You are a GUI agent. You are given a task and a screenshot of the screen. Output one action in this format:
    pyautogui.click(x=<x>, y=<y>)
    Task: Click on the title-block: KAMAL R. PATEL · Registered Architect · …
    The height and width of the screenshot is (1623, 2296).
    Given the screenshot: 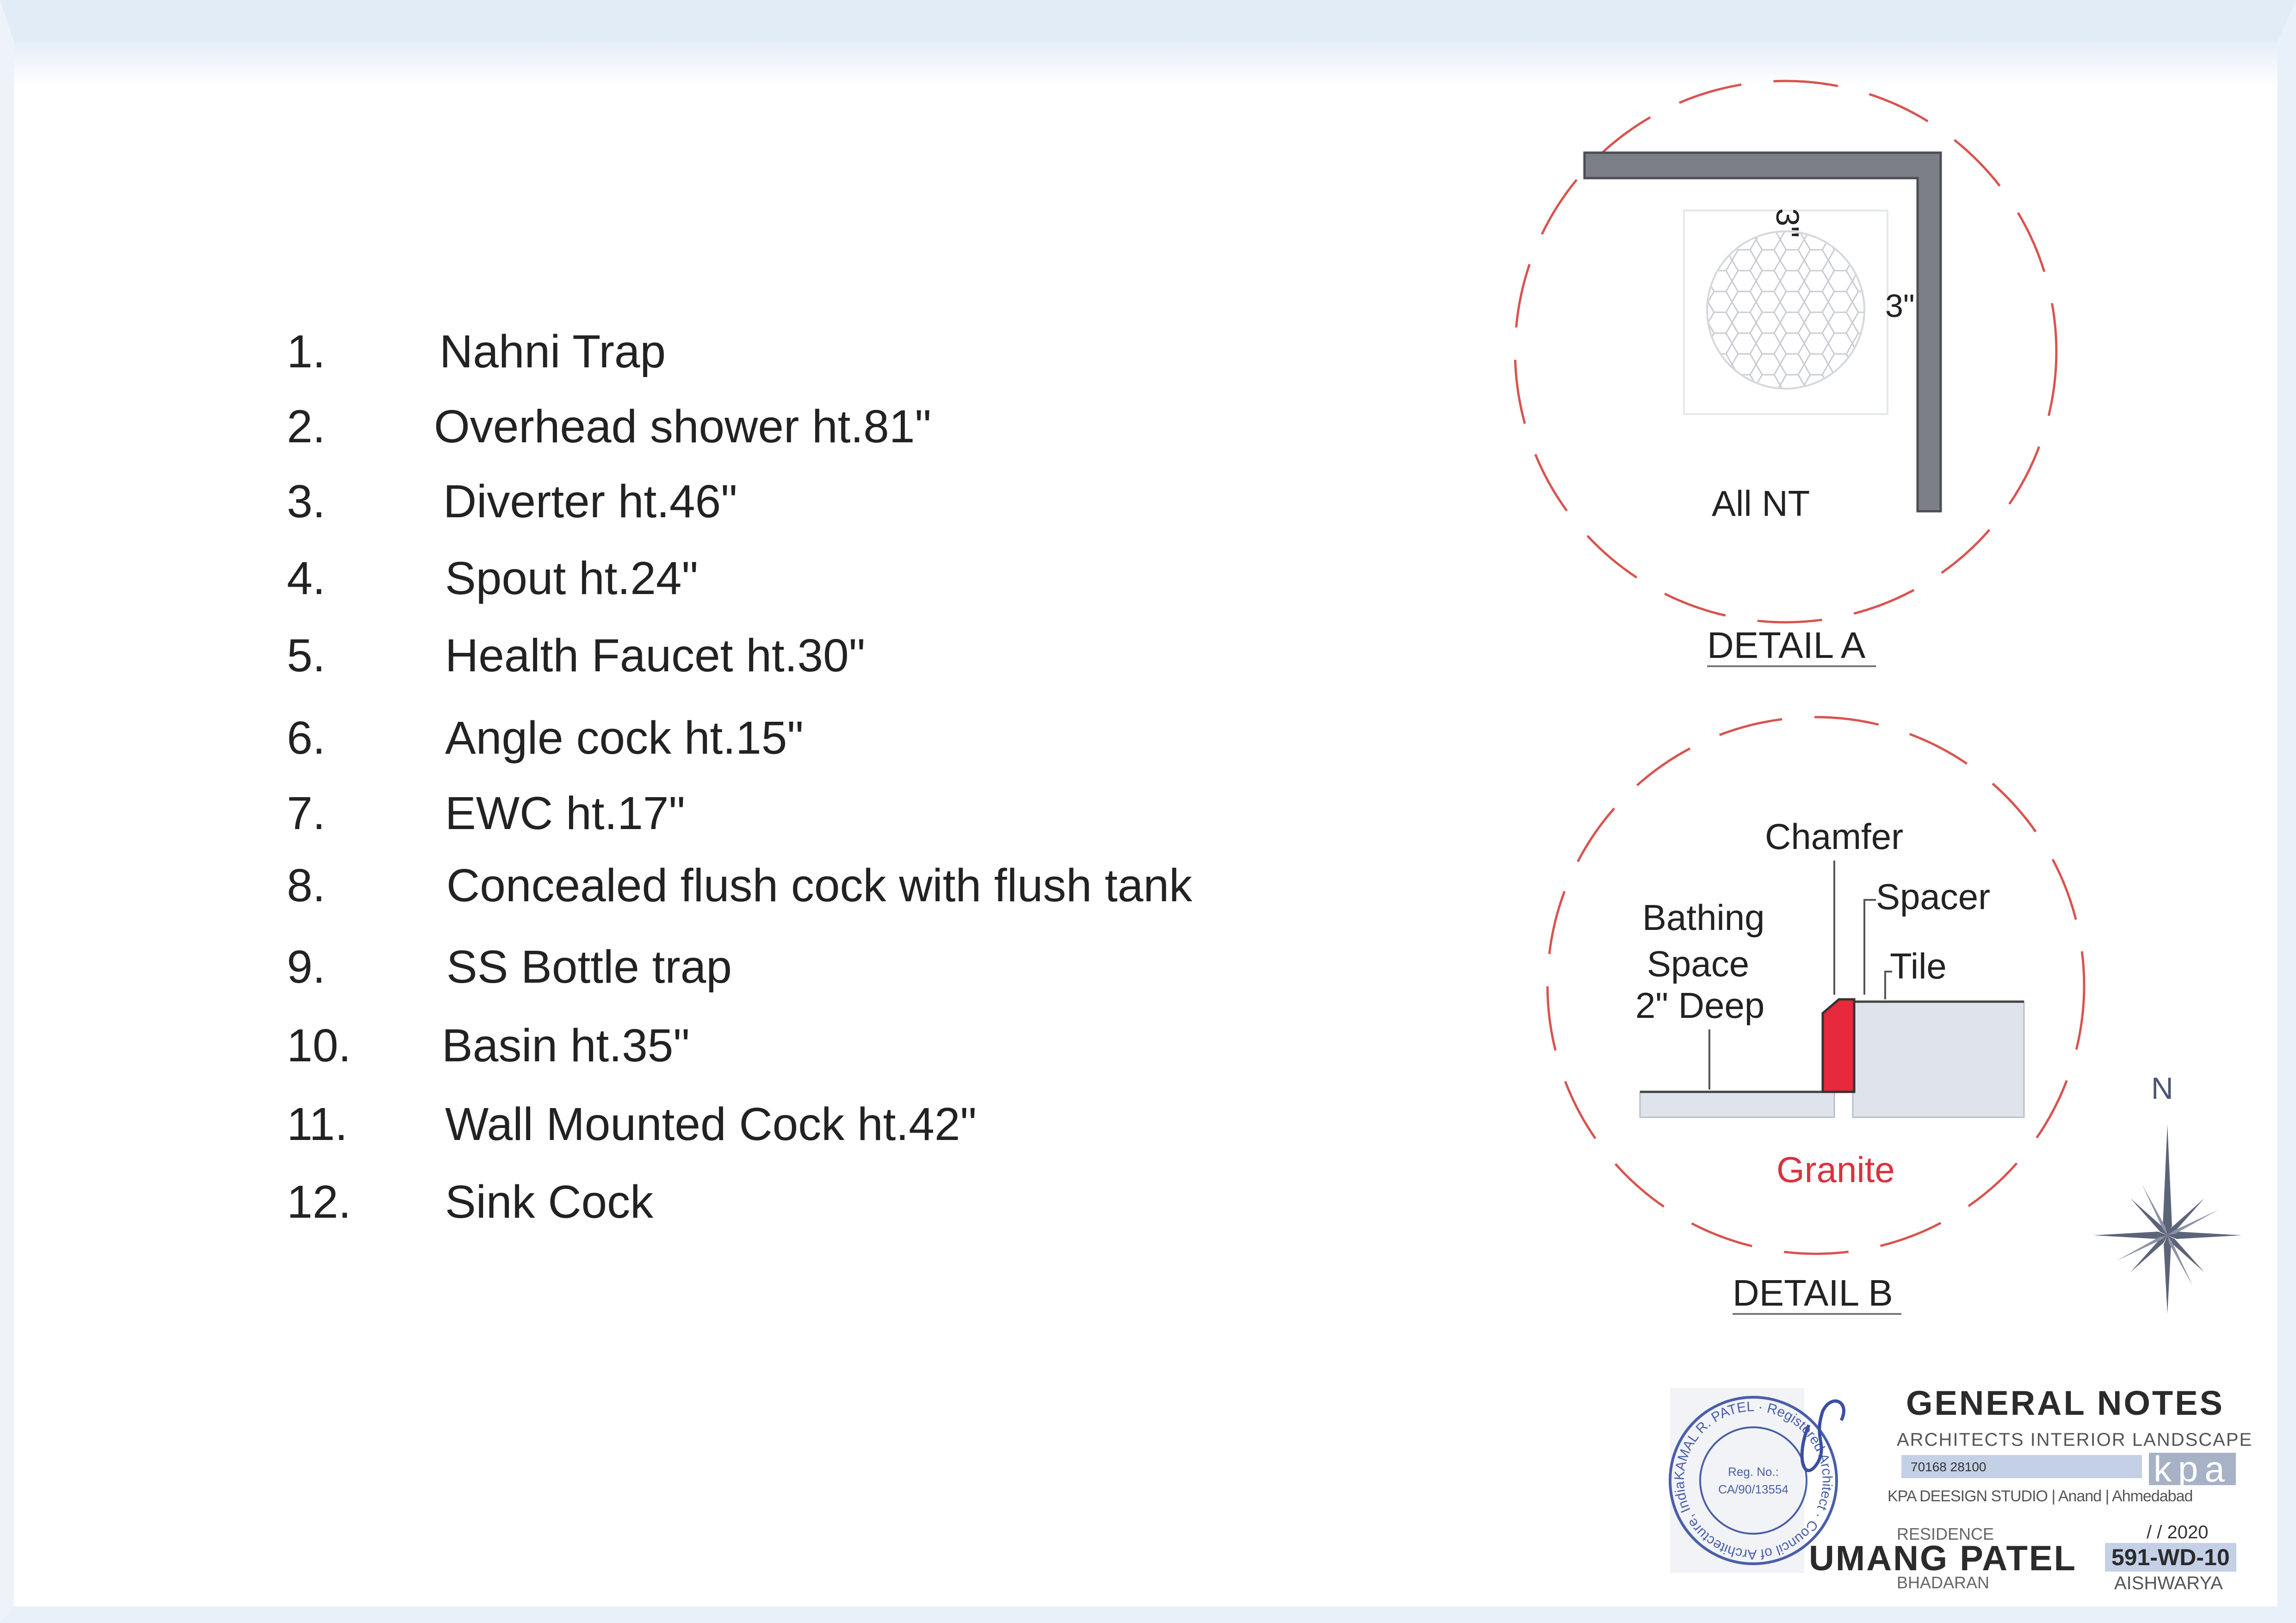 What is the action you would take?
    pyautogui.click(x=1959, y=1492)
    